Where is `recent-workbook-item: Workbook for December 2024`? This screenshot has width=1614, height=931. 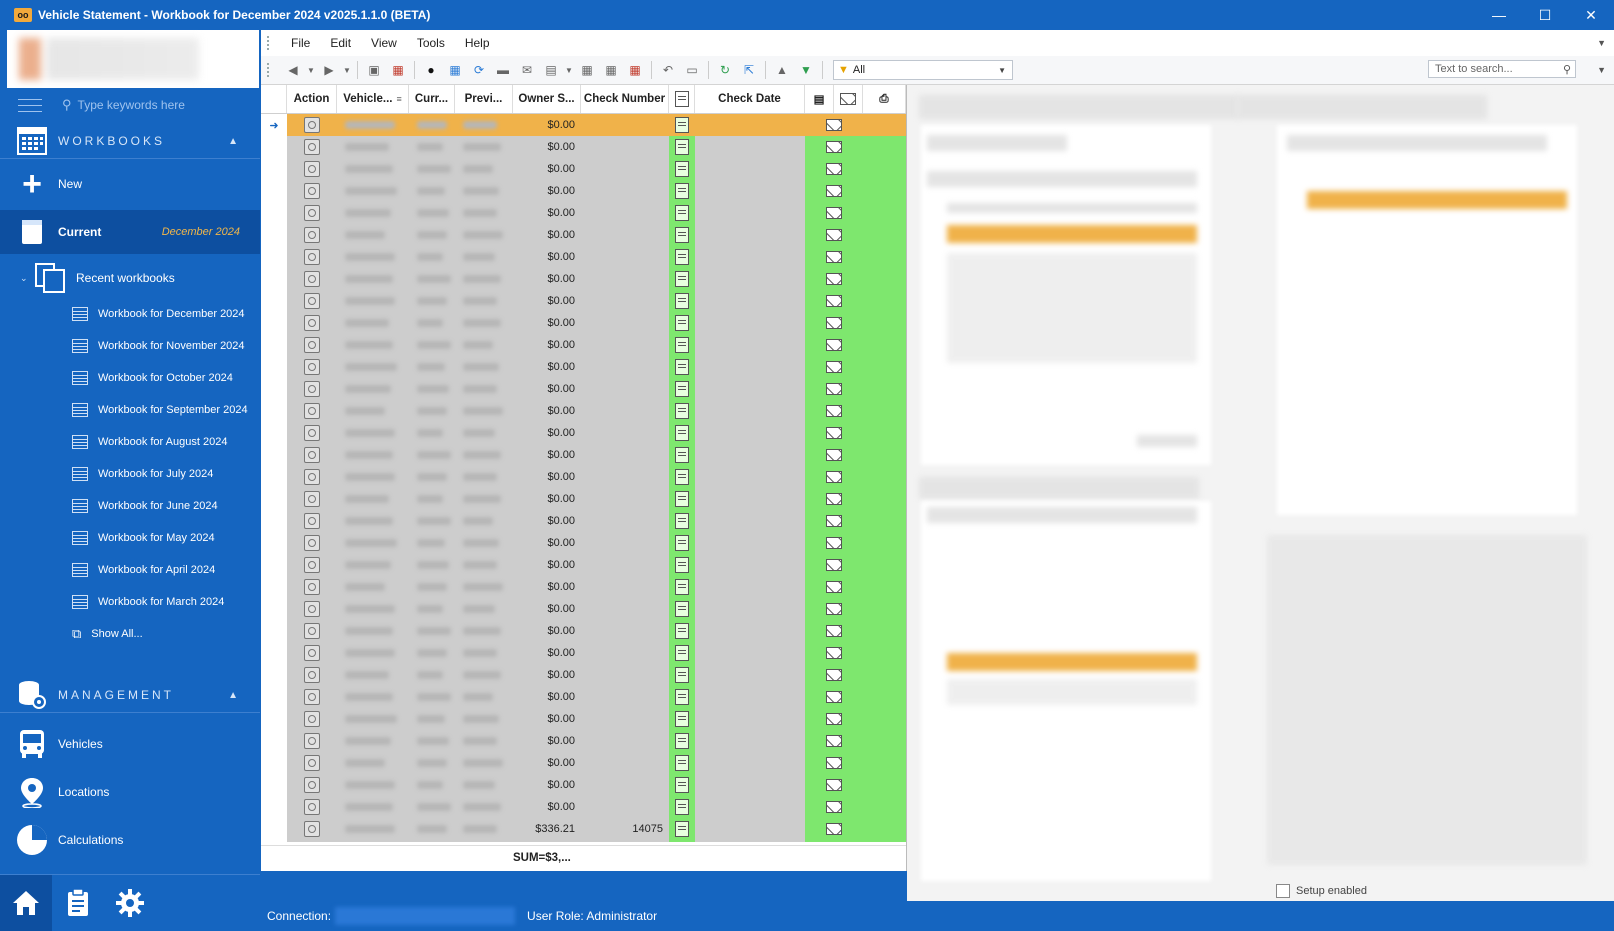
recent-workbook-item: Workbook for December 2024 is located at coordinates (158, 314).